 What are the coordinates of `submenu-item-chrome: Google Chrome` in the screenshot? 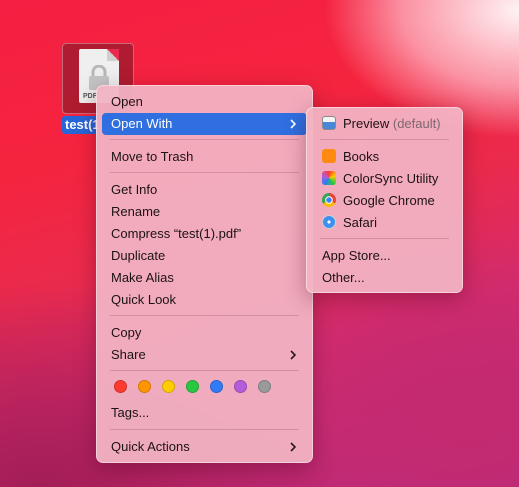 It's located at (384, 201).